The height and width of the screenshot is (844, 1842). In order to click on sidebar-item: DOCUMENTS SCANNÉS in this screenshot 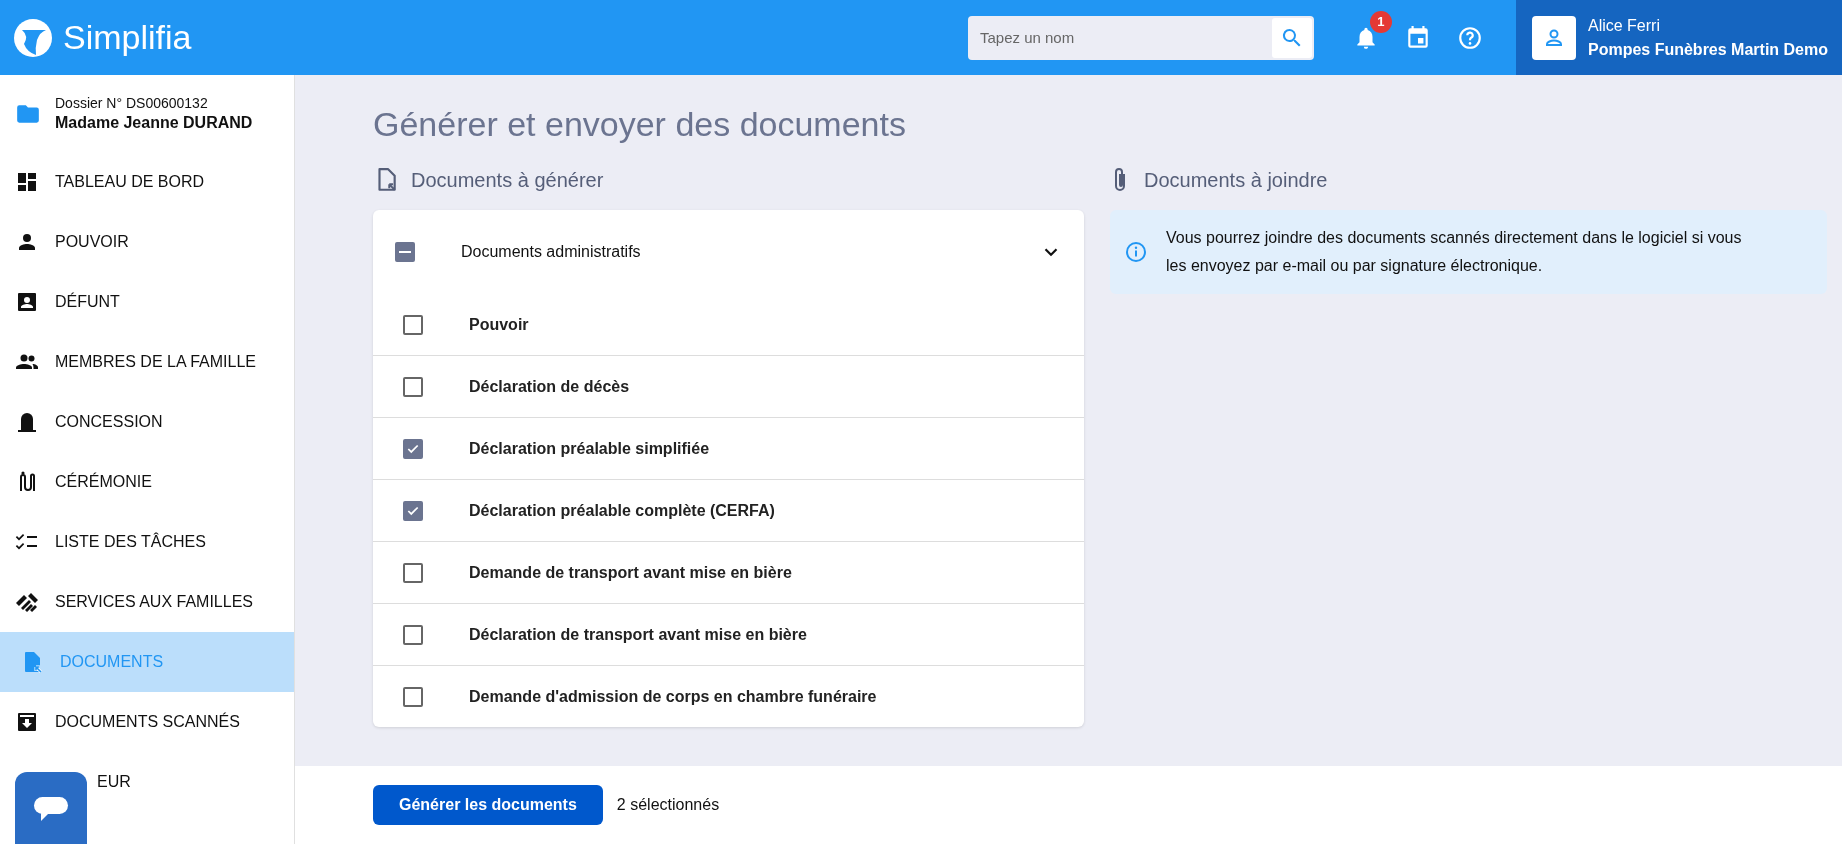, I will do `click(147, 722)`.